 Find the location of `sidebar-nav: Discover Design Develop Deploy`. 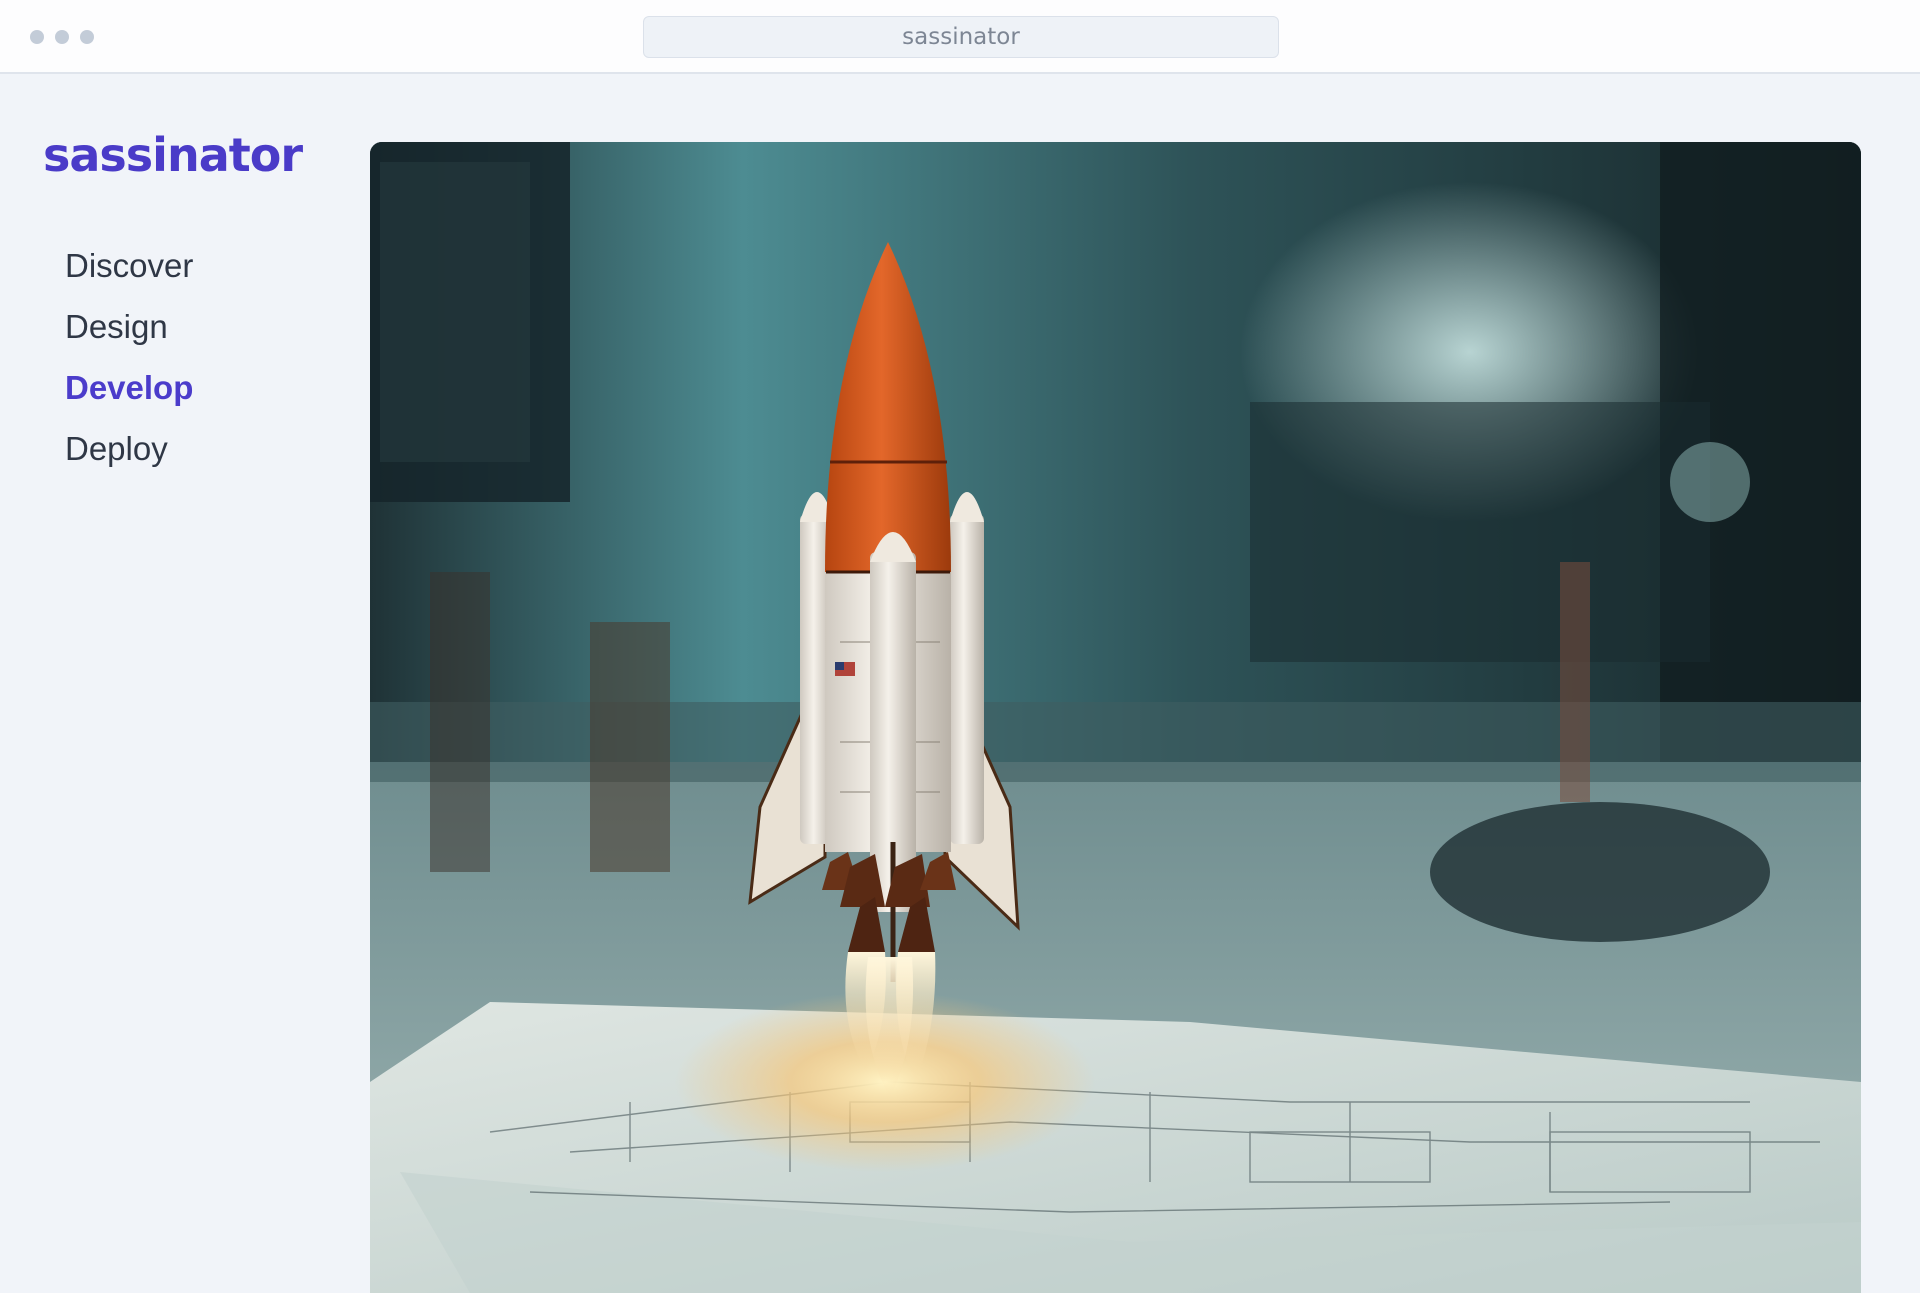

sidebar-nav: Discover Design Develop Deploy is located at coordinates (129, 366).